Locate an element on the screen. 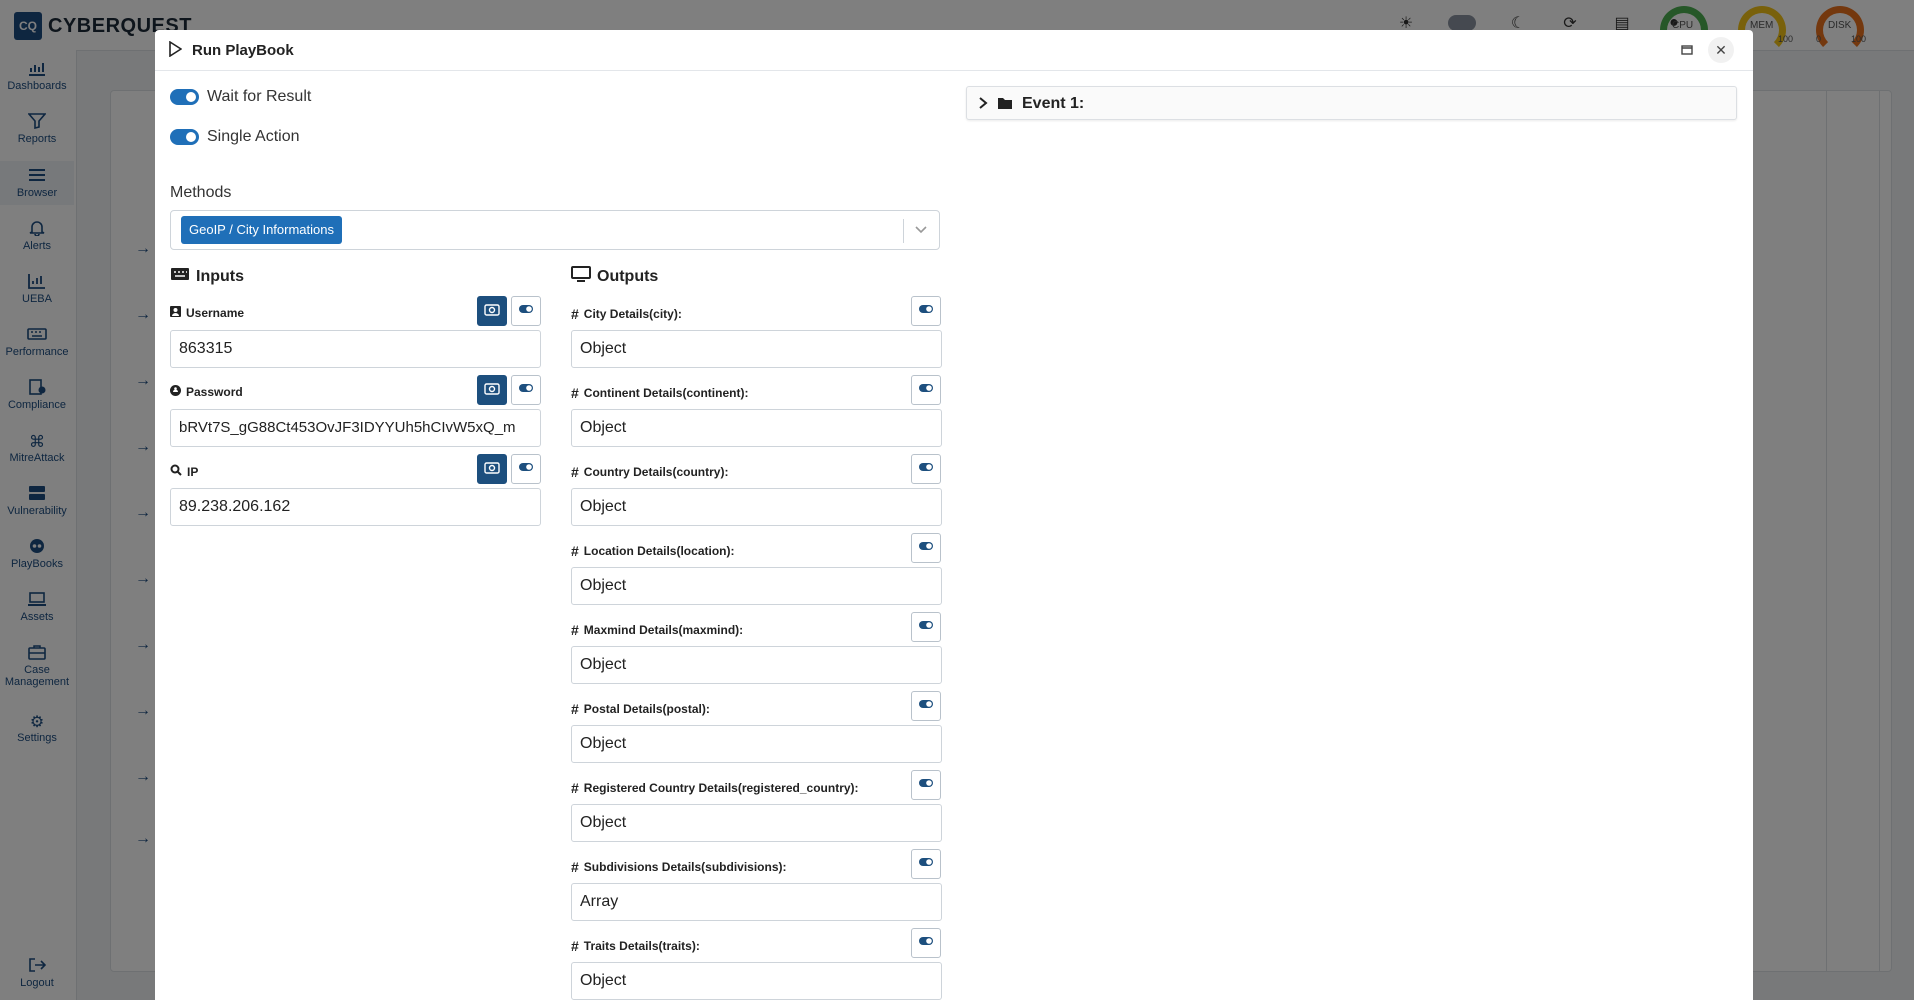 This screenshot has height=1000, width=1914. field-label-text: Continent Details(continent): is located at coordinates (666, 393).